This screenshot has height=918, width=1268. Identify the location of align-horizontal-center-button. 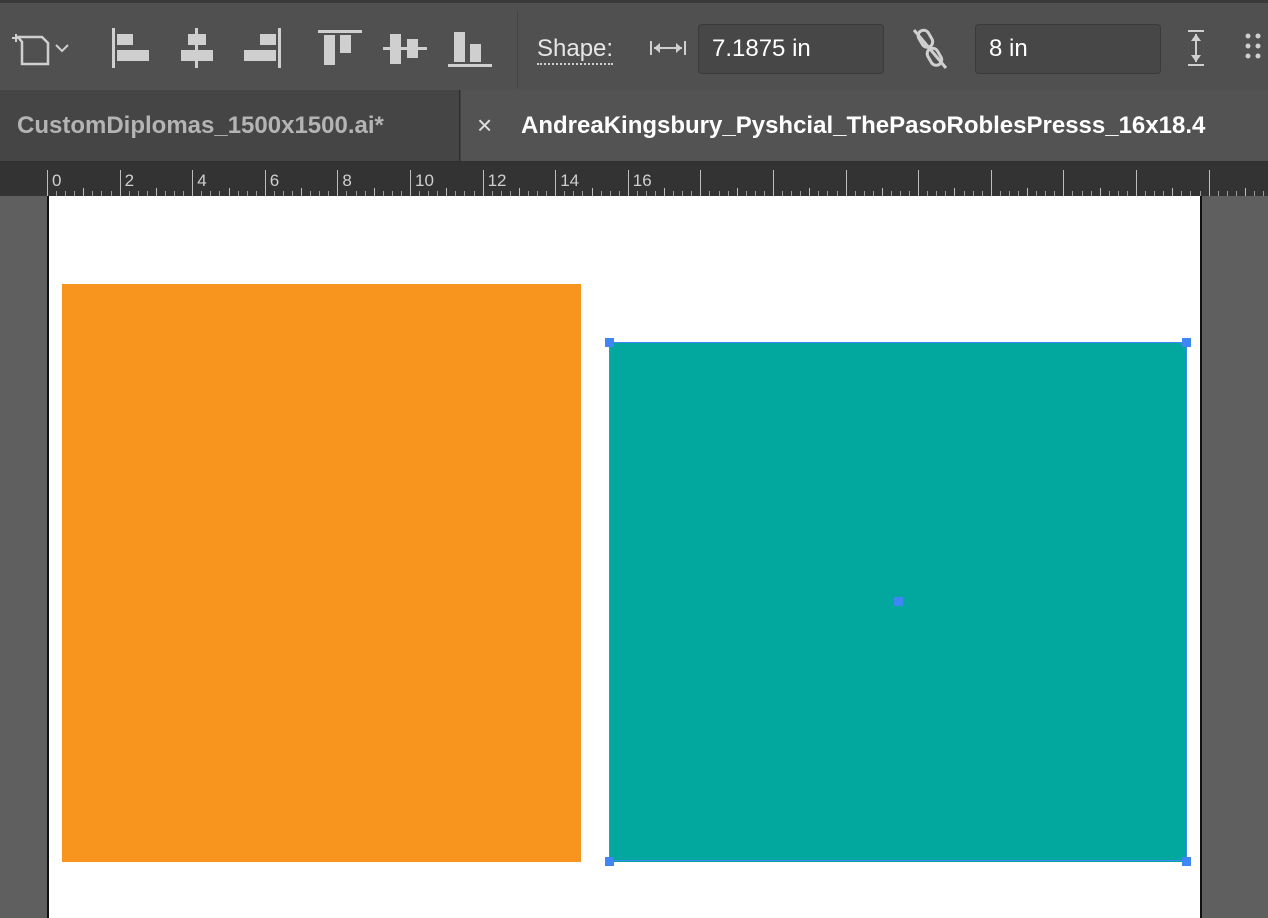
(197, 48).